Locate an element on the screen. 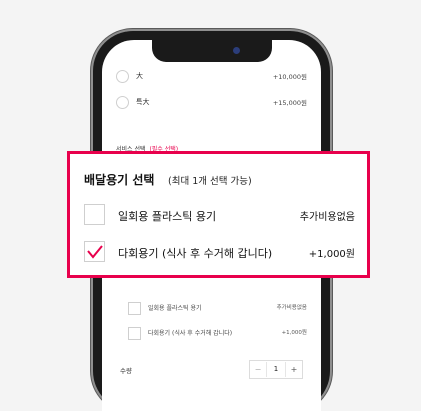 This screenshot has width=421, height=411. callout-title: 배달용기 선택 is located at coordinates (119, 180).